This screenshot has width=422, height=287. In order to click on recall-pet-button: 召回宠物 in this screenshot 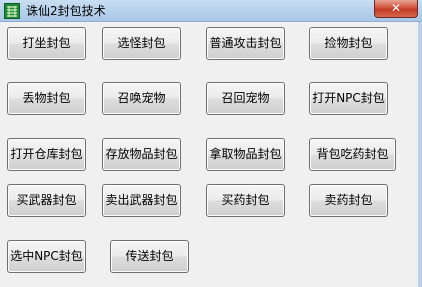, I will do `click(245, 98)`.